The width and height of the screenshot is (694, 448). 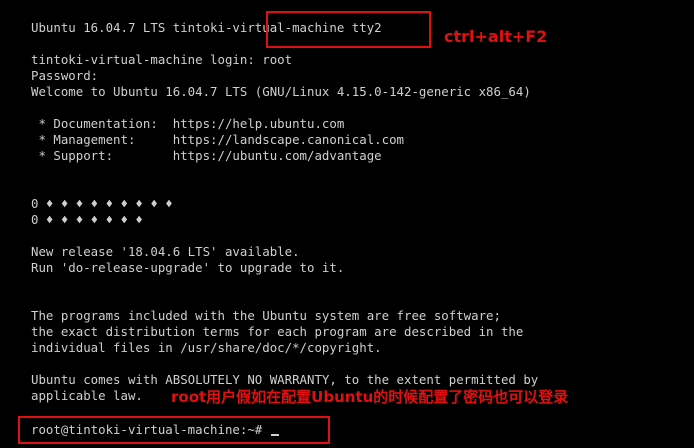 What do you see at coordinates (165, 251) in the screenshot?
I see `new-release-line: New release '18.04.6 LTS' available.` at bounding box center [165, 251].